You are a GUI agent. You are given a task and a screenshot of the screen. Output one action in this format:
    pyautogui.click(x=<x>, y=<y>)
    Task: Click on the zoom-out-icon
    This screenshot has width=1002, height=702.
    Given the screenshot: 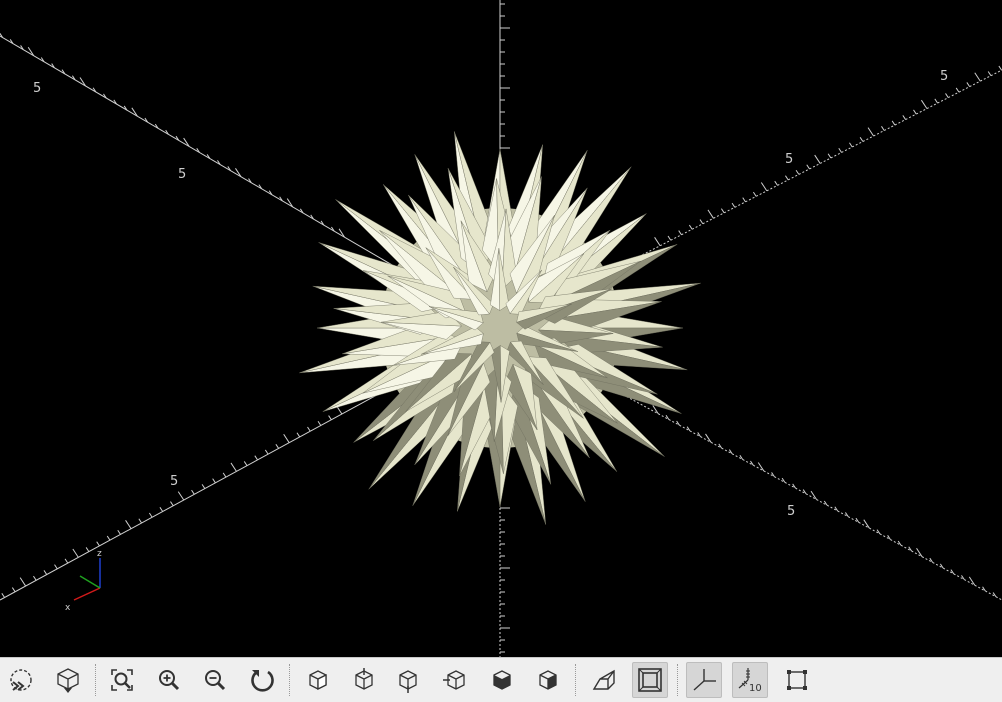 What is the action you would take?
    pyautogui.click(x=215, y=680)
    